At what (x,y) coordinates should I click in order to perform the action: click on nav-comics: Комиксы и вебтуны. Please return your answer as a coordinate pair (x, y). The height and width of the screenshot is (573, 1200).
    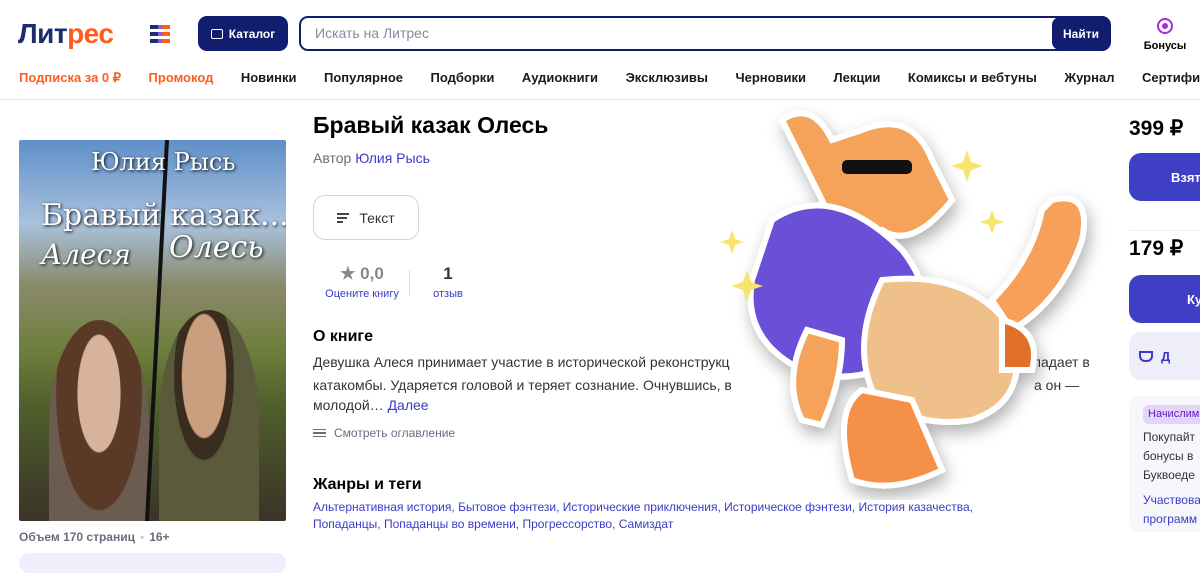
    Looking at the image, I should click on (972, 78).